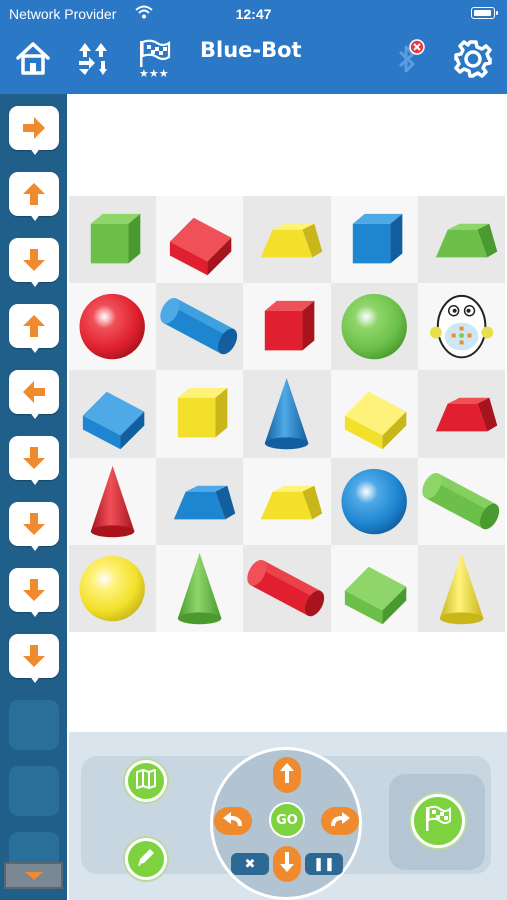  I want to click on map-button, so click(146, 781).